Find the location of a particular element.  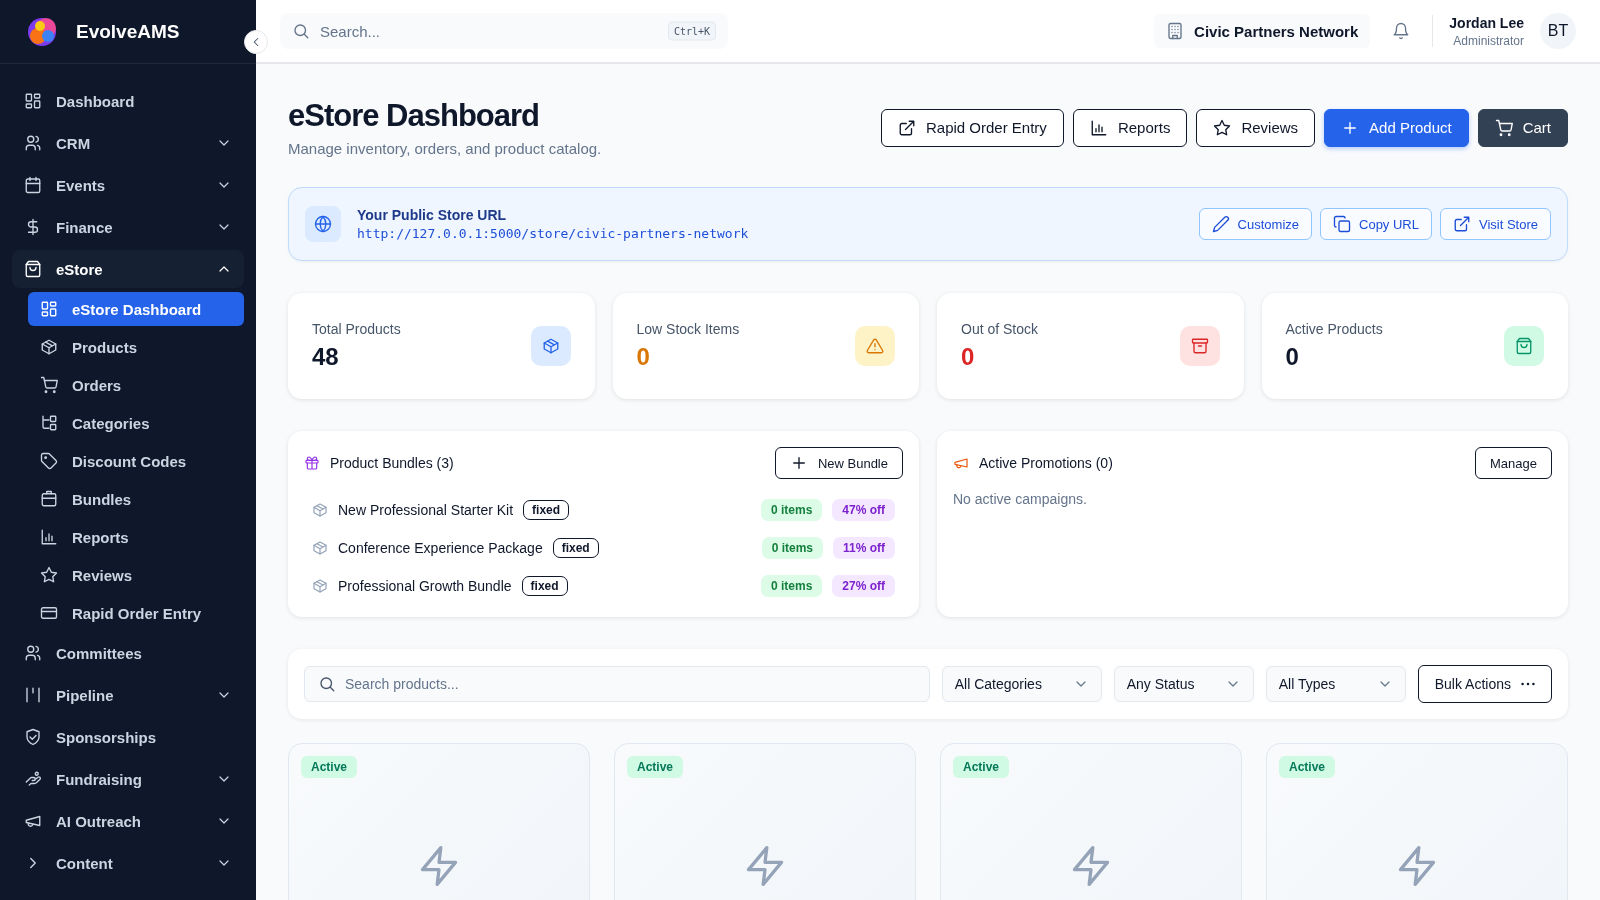

gift-icon is located at coordinates (312, 463).